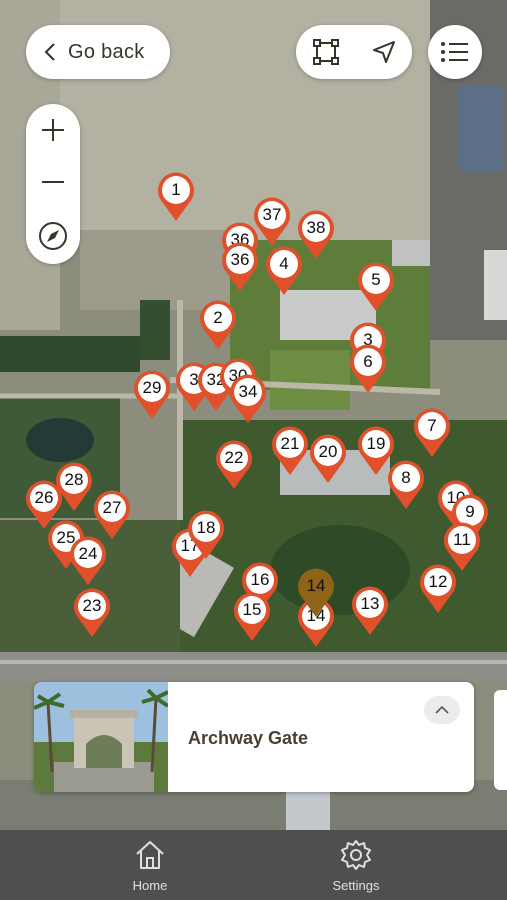 The width and height of the screenshot is (507, 900). What do you see at coordinates (356, 855) in the screenshot?
I see `gear-icon` at bounding box center [356, 855].